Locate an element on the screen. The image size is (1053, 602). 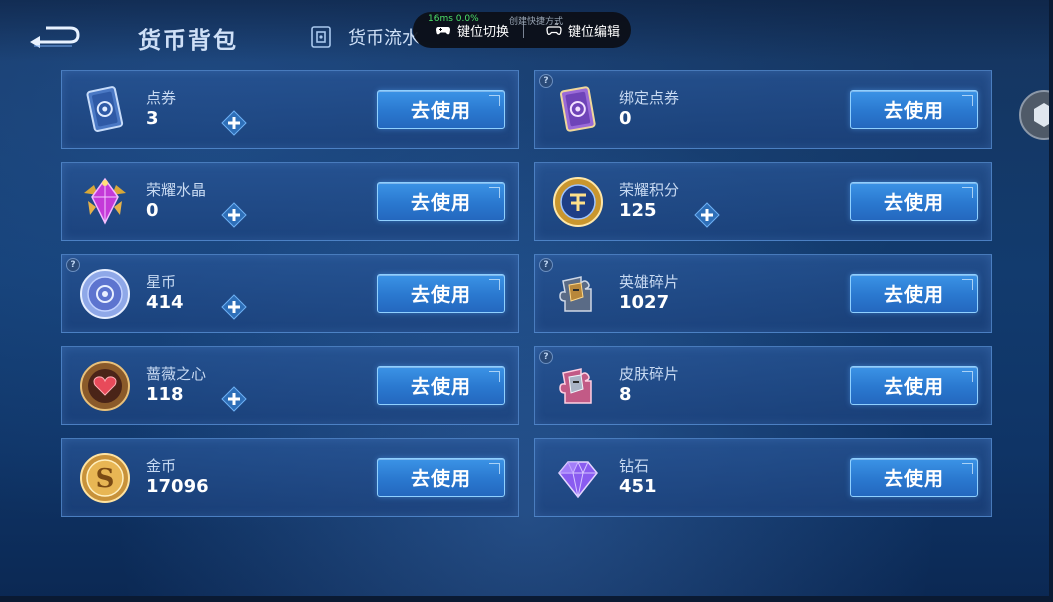
currency-card-voucher: 点券 3 去使用 is located at coordinates (290, 109).